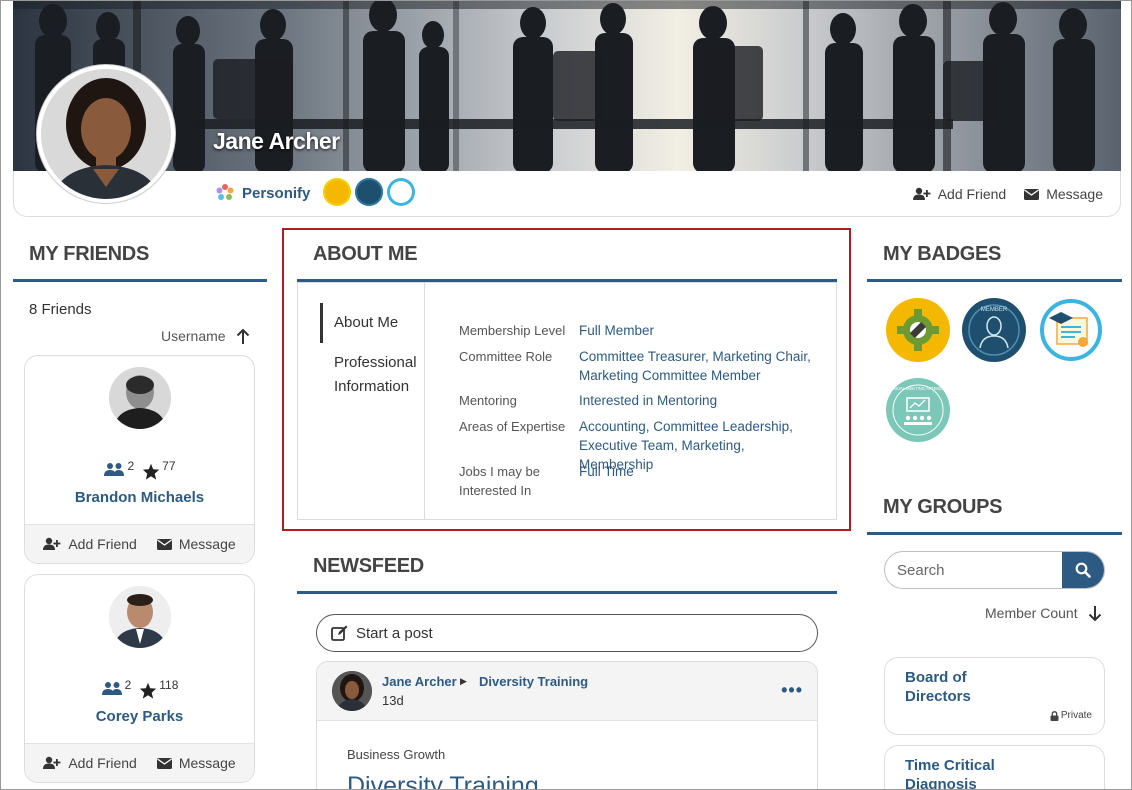 Image resolution: width=1132 pixels, height=790 pixels. Describe the element at coordinates (225, 192) in the screenshot. I see `personify-logo-icon` at that location.